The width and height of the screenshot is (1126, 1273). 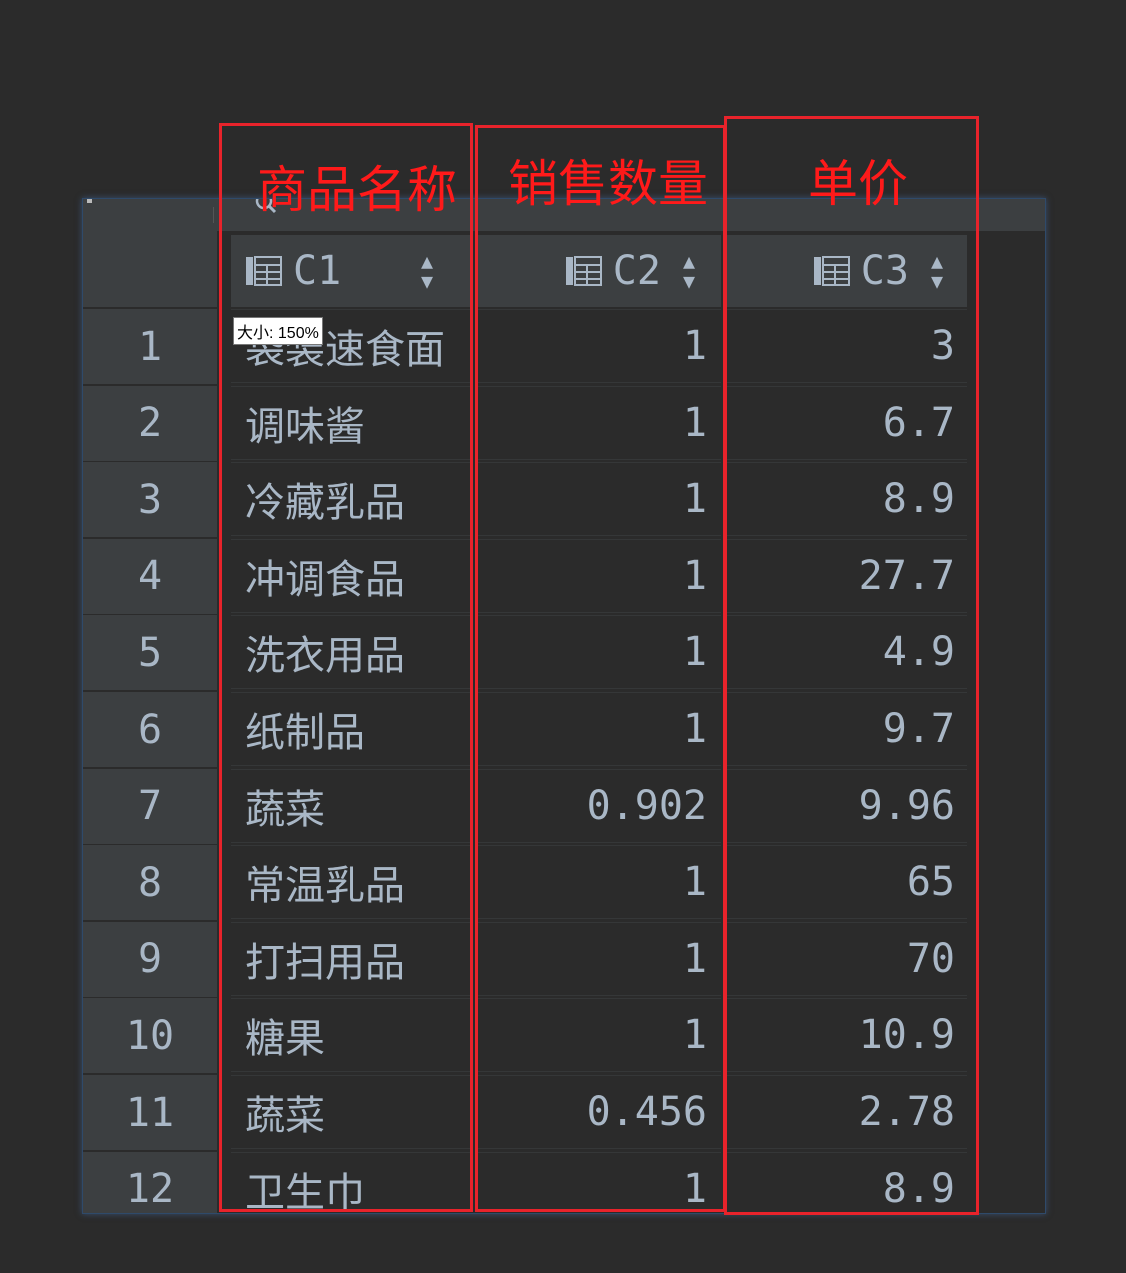 What do you see at coordinates (858, 184) in the screenshot?
I see `annotation-label-c3: 单价` at bounding box center [858, 184].